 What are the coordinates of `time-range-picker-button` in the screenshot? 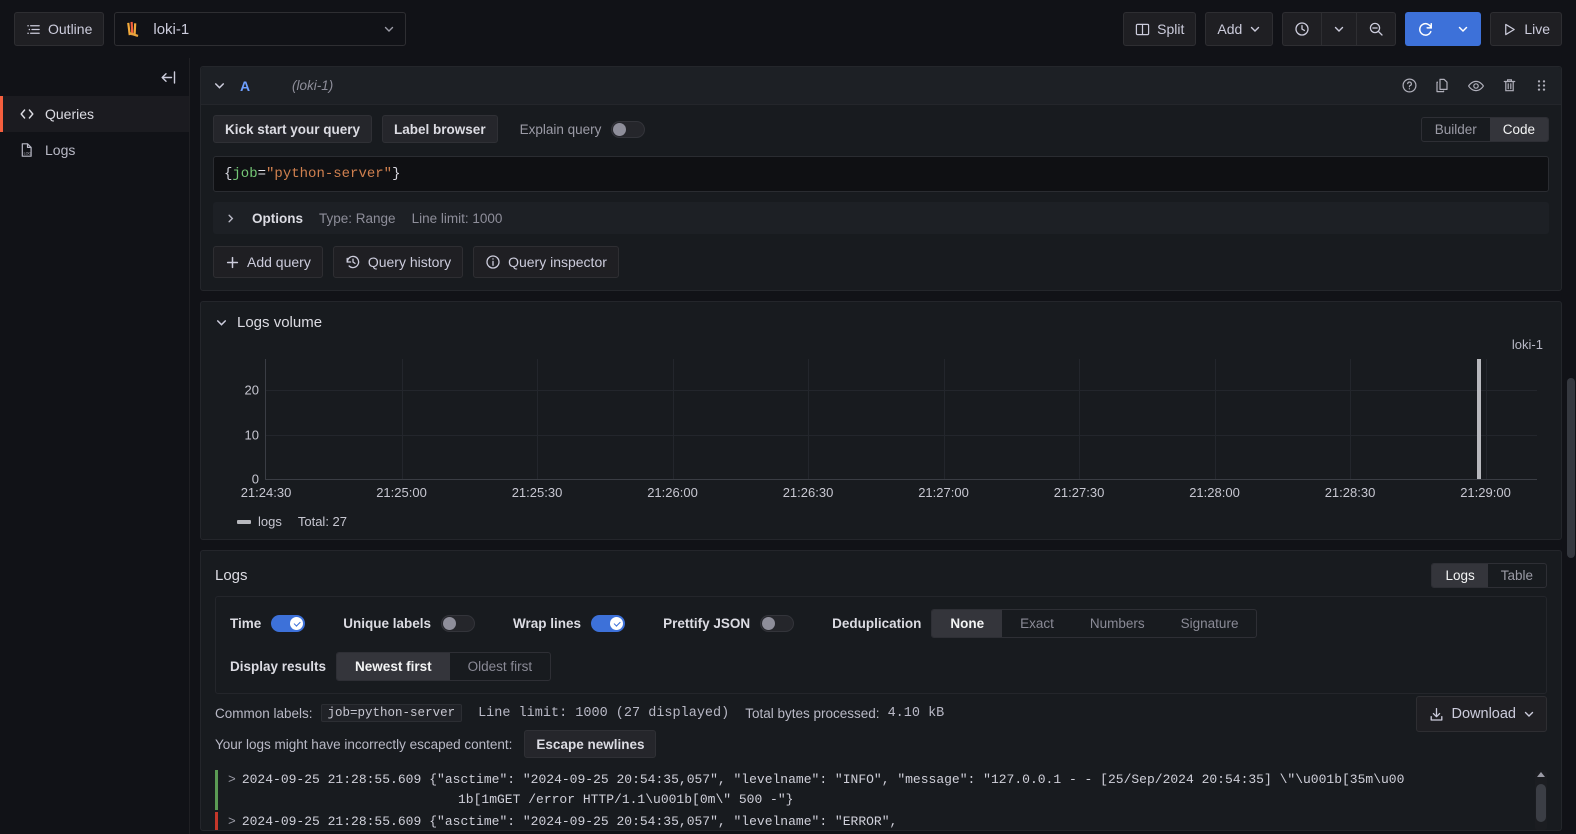 It's located at (1302, 29).